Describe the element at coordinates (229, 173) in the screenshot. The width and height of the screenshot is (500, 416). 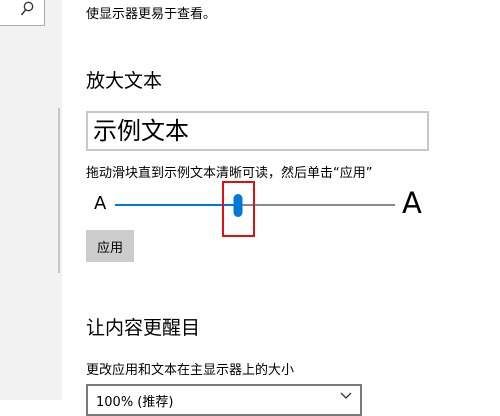
I see `slider-instruction: 拖动滑块直到示例文本清晰可读，然后单击“应用”` at that location.